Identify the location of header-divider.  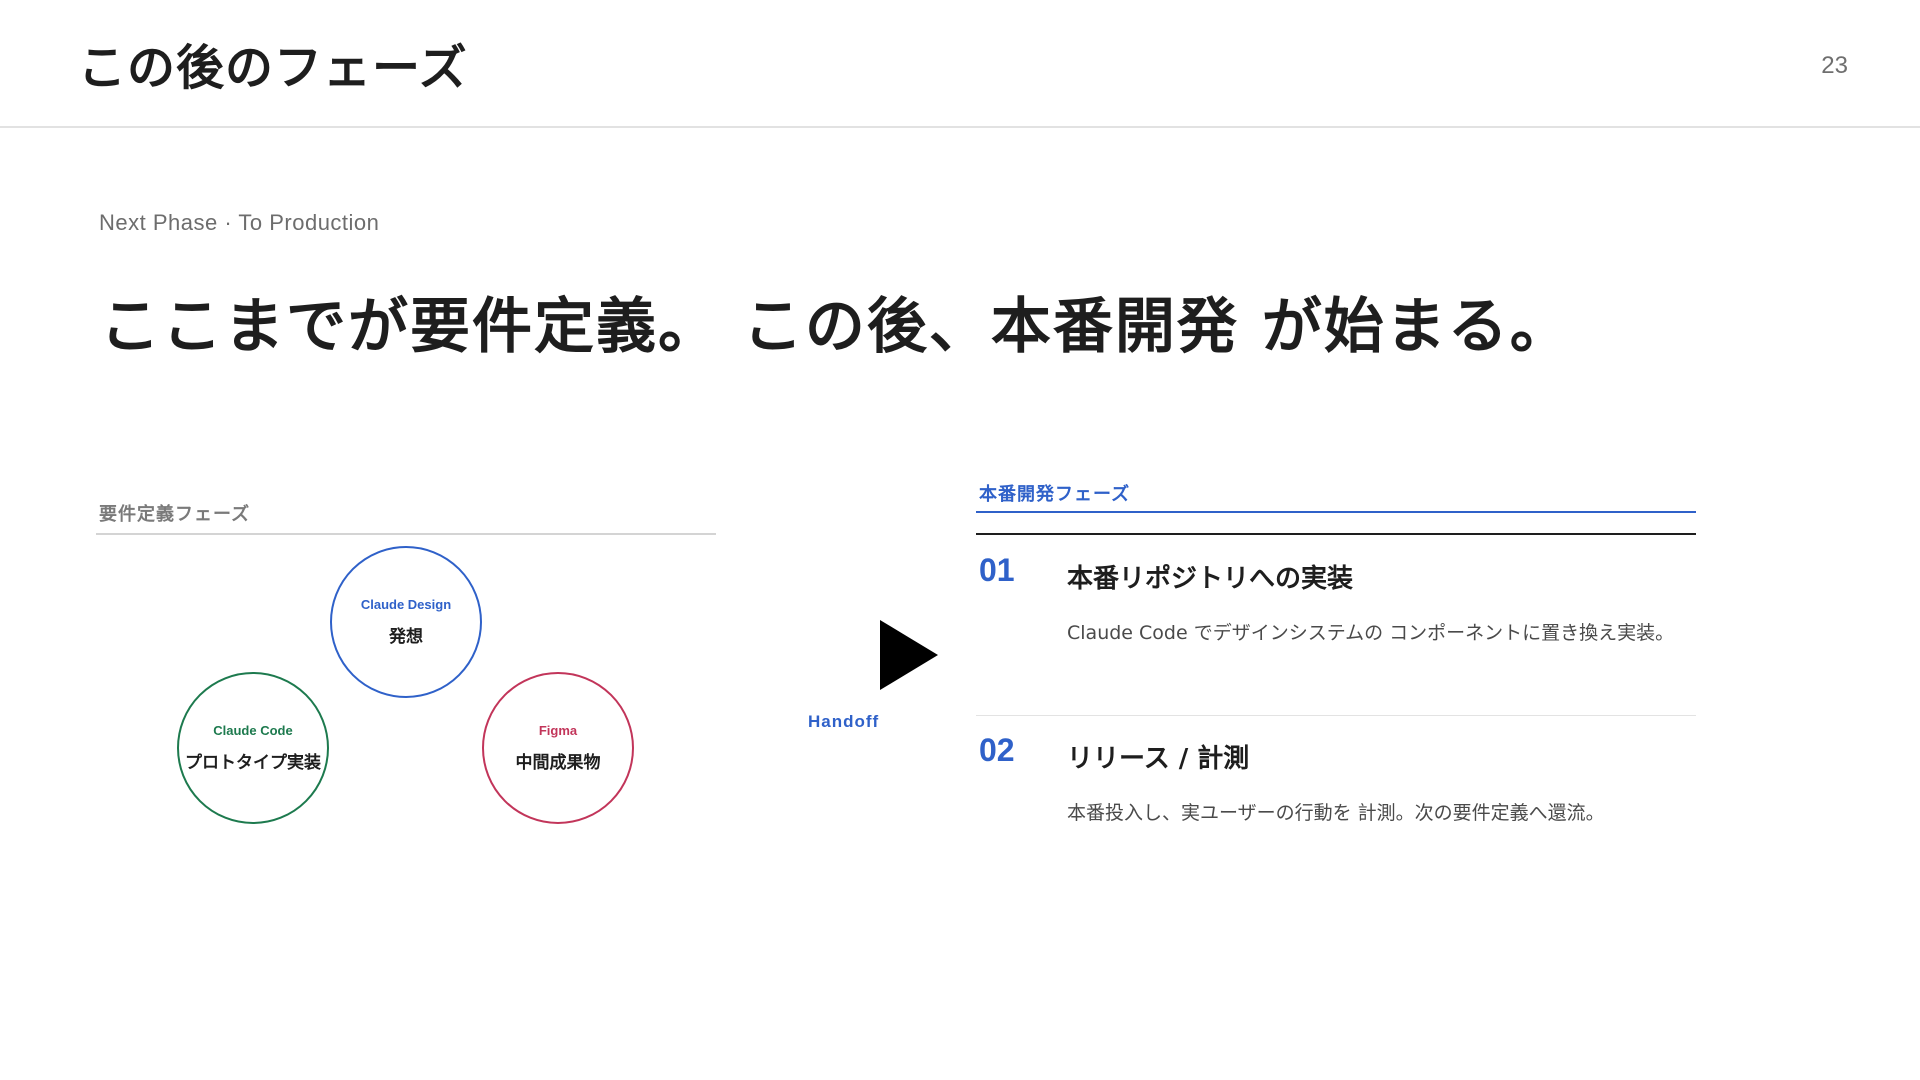
(960, 127).